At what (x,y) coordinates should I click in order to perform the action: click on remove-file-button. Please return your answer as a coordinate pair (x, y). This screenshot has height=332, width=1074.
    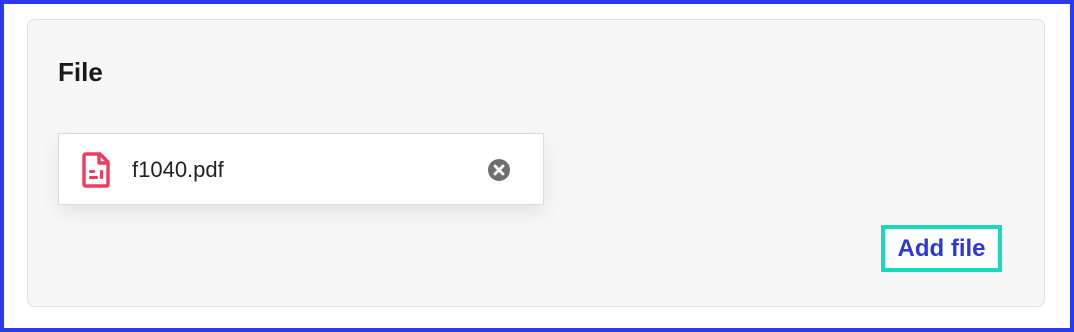
    Looking at the image, I should click on (499, 170).